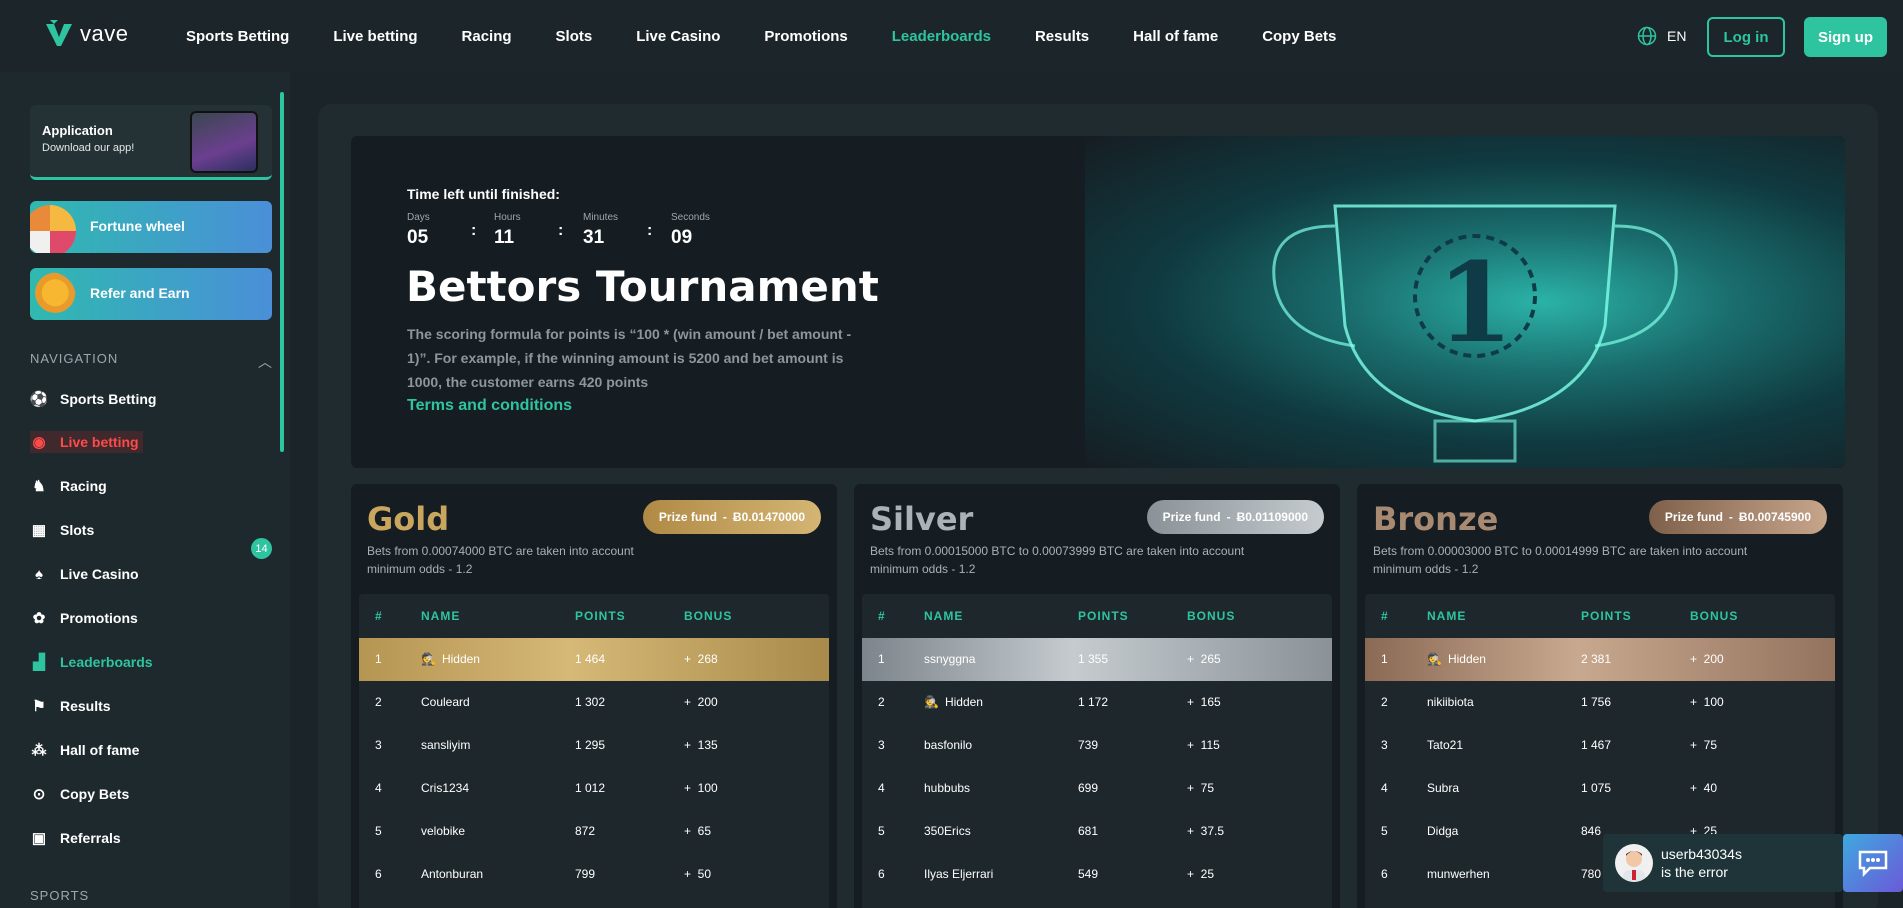  What do you see at coordinates (922, 519) in the screenshot?
I see `tournament-name: Silver` at bounding box center [922, 519].